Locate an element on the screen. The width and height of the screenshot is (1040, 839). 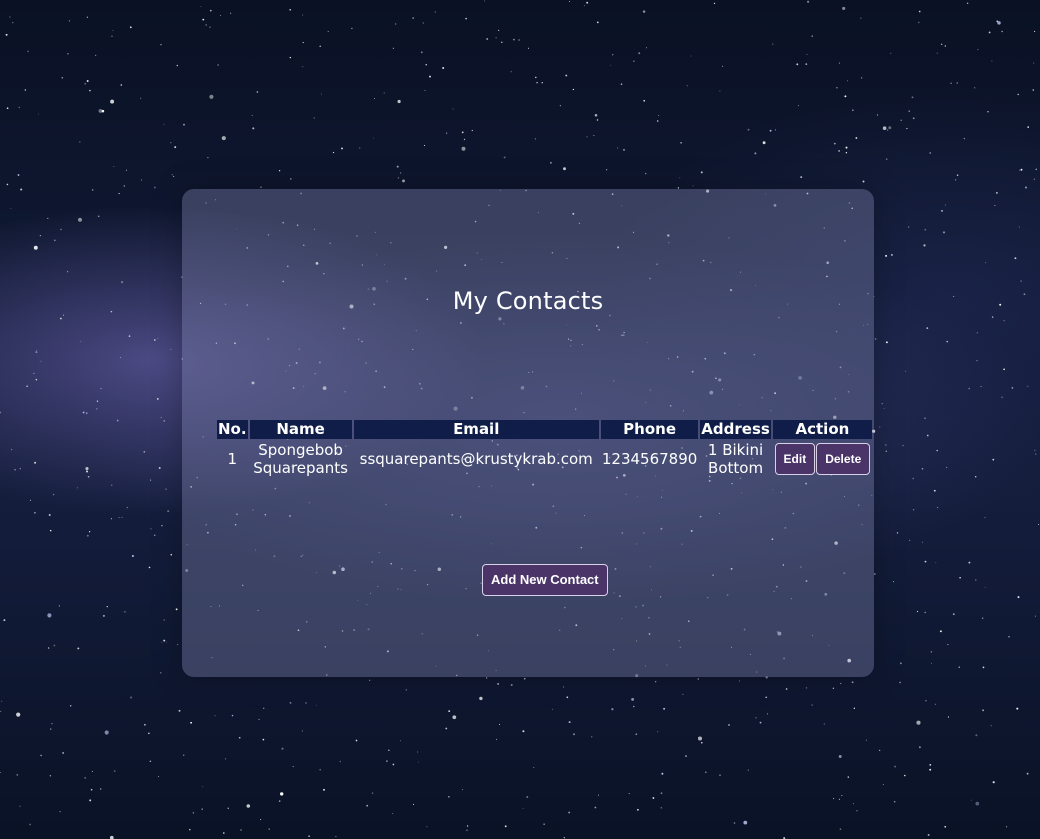
contact-actions: Edit Delete is located at coordinates (822, 459).